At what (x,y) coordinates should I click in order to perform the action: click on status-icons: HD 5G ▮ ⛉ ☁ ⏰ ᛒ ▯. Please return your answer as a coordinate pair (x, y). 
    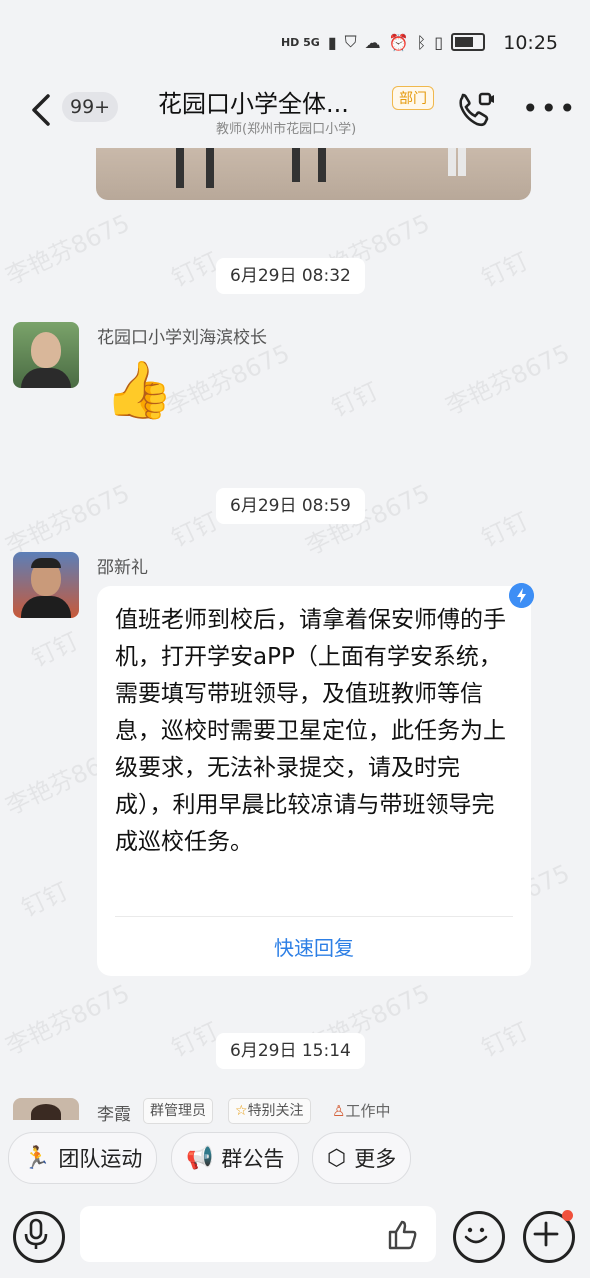
    Looking at the image, I should click on (383, 42).